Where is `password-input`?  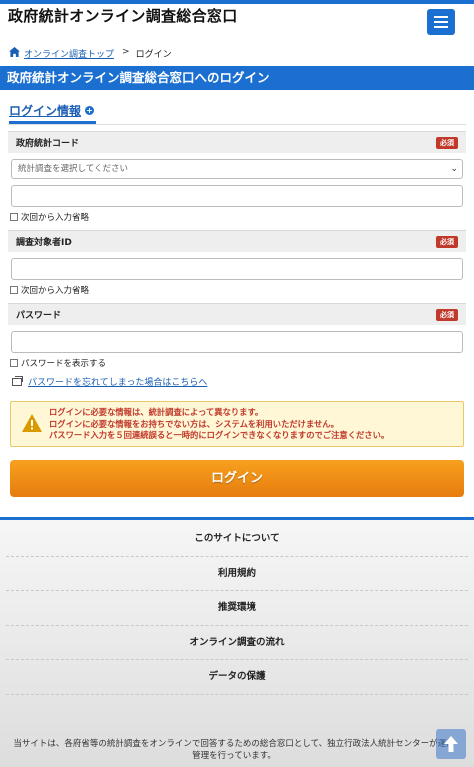
password-input is located at coordinates (237, 342).